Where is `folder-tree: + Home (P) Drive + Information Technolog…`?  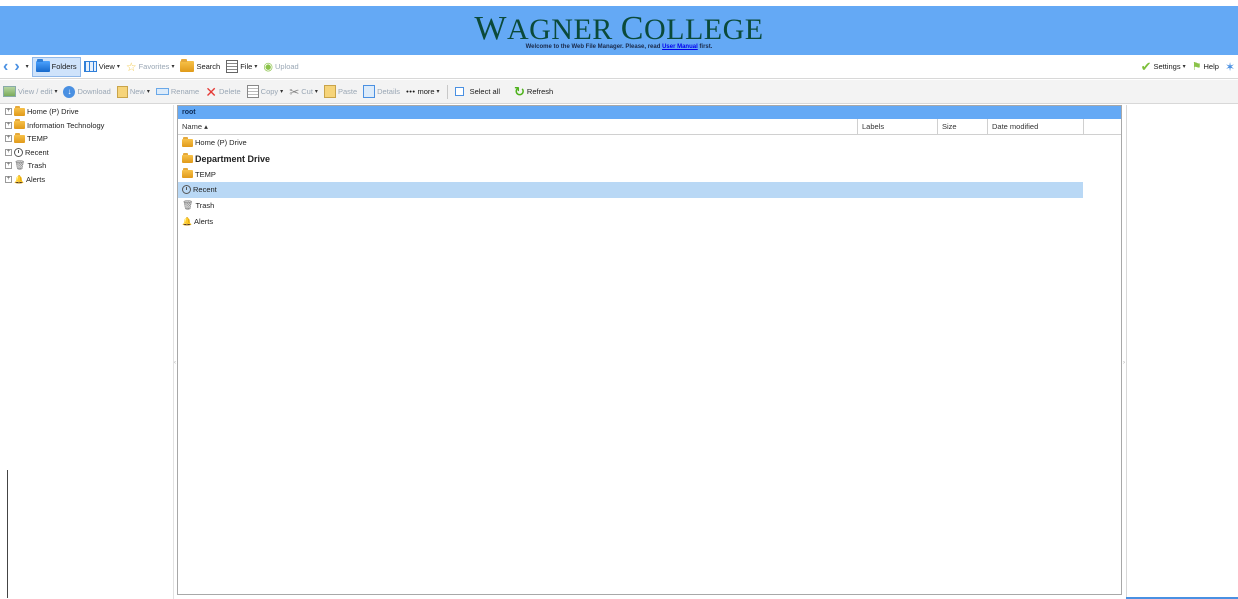 folder-tree: + Home (P) Drive + Information Technolog… is located at coordinates (87, 352).